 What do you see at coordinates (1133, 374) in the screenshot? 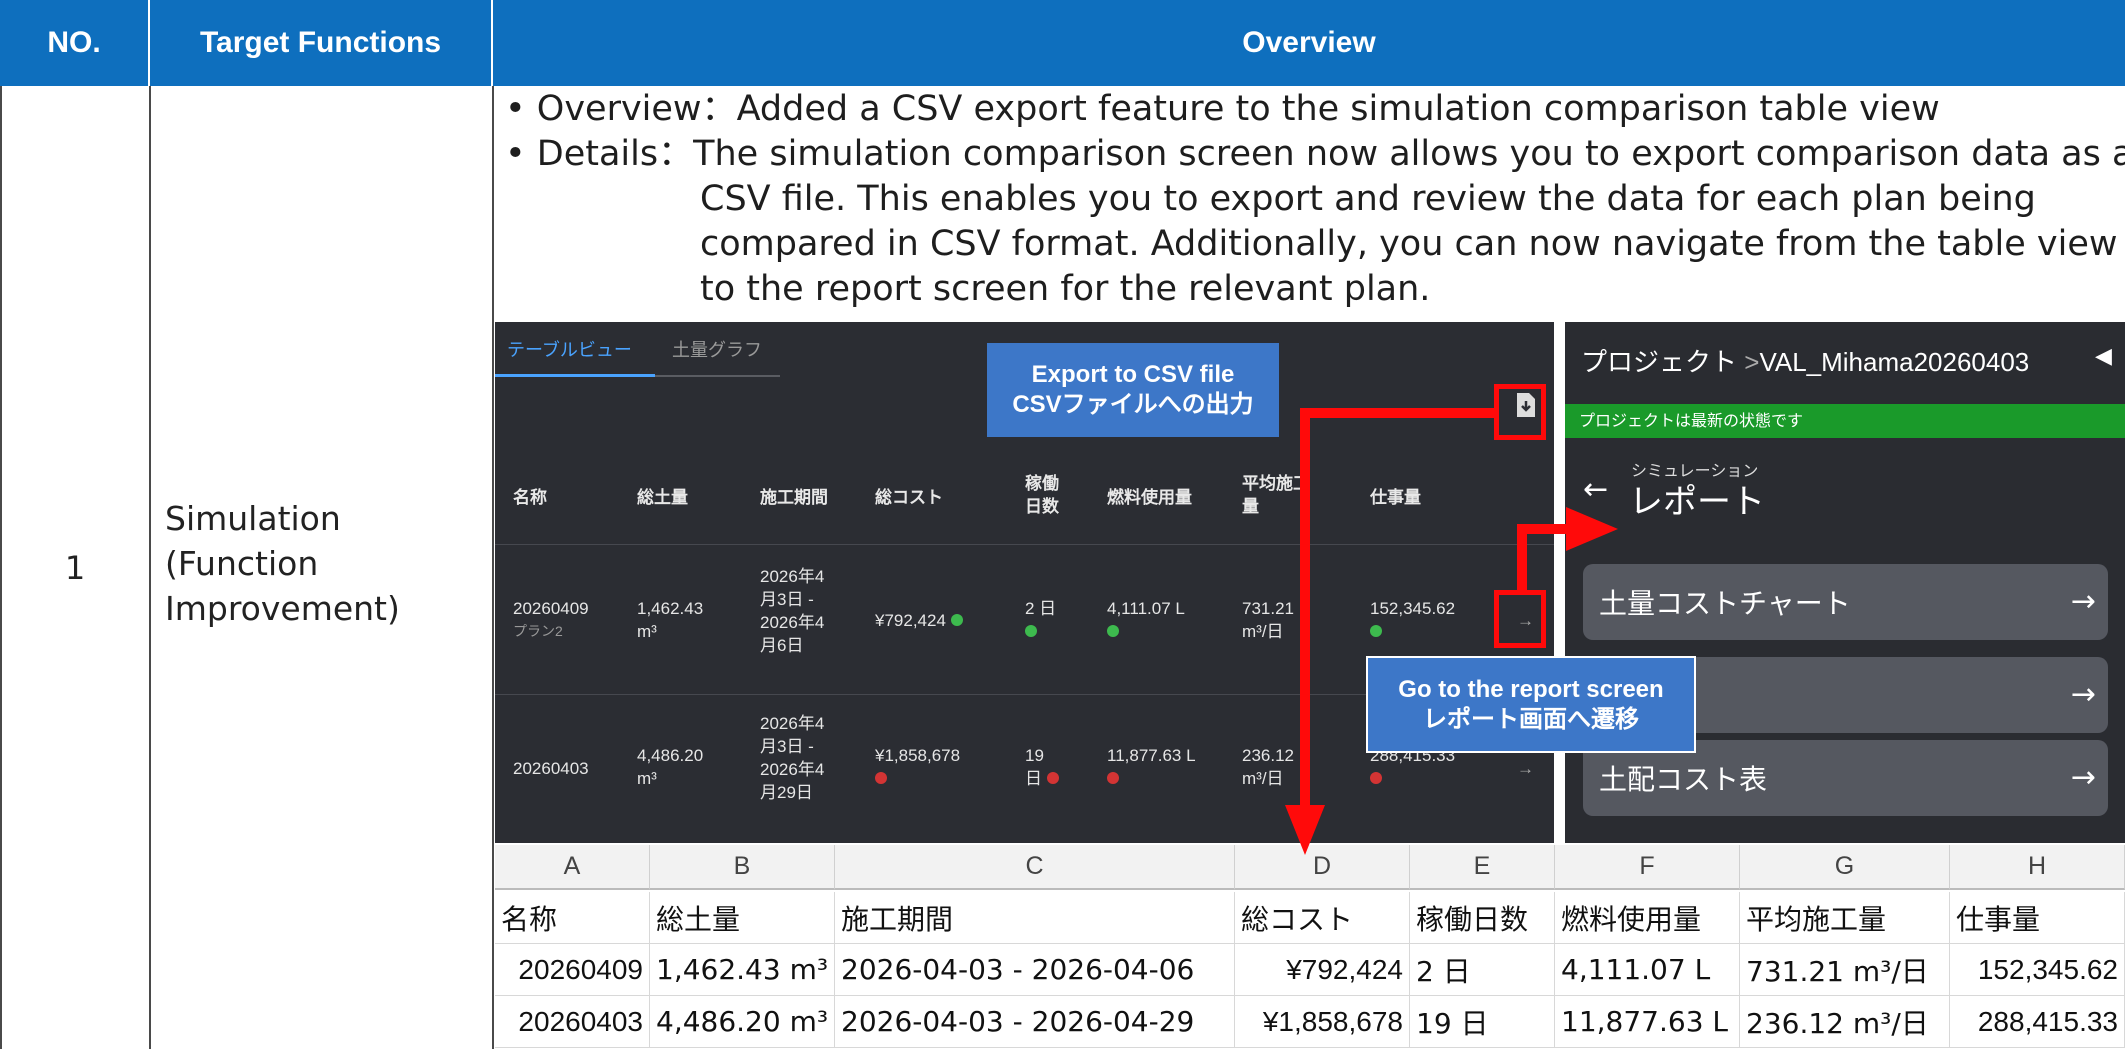
I see `callout-line: Export to CSV file` at bounding box center [1133, 374].